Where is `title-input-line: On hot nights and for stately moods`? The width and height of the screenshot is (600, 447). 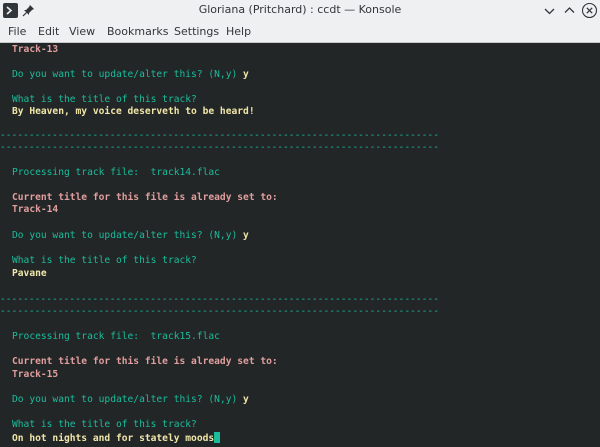
title-input-line: On hot nights and for stately moods is located at coordinates (116, 438).